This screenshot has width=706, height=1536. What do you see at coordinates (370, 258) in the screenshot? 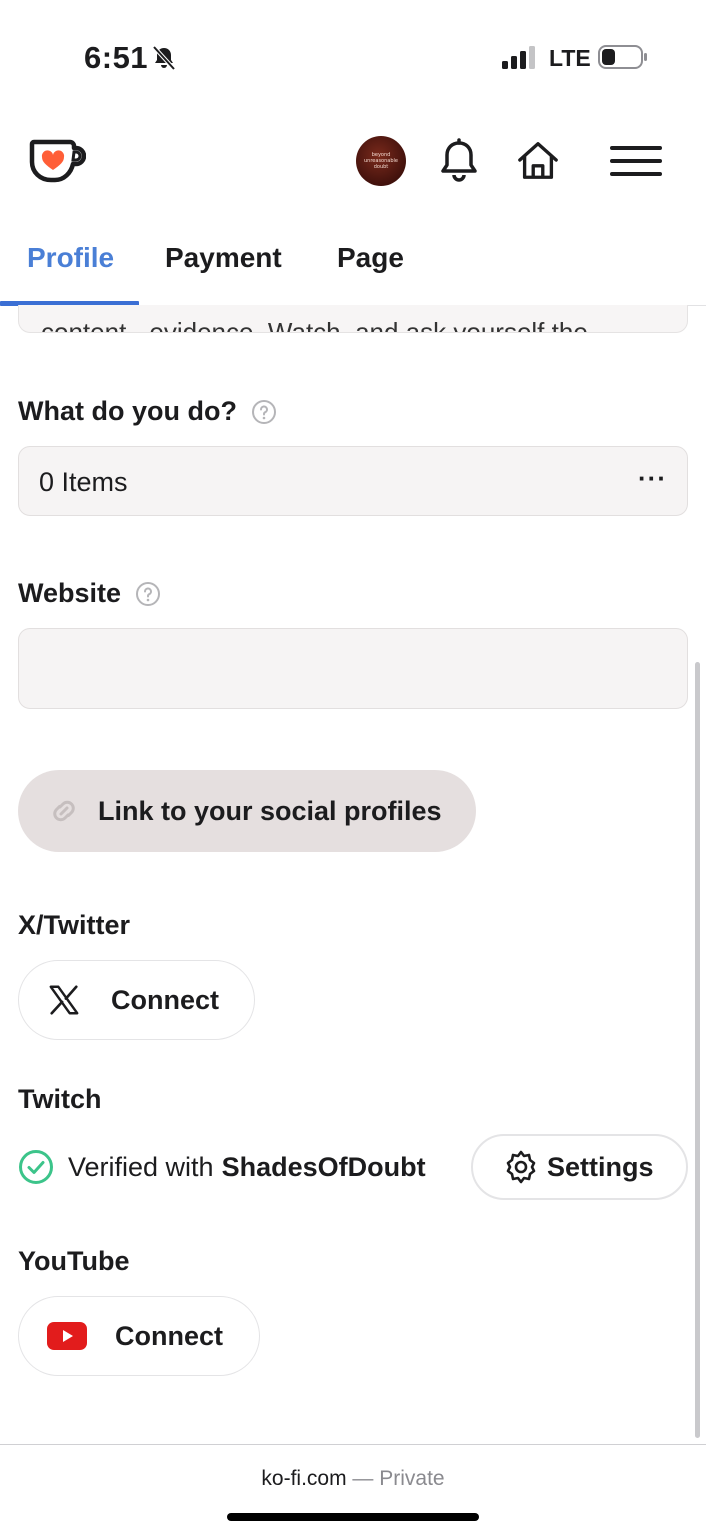
I see `tab-page: Page` at bounding box center [370, 258].